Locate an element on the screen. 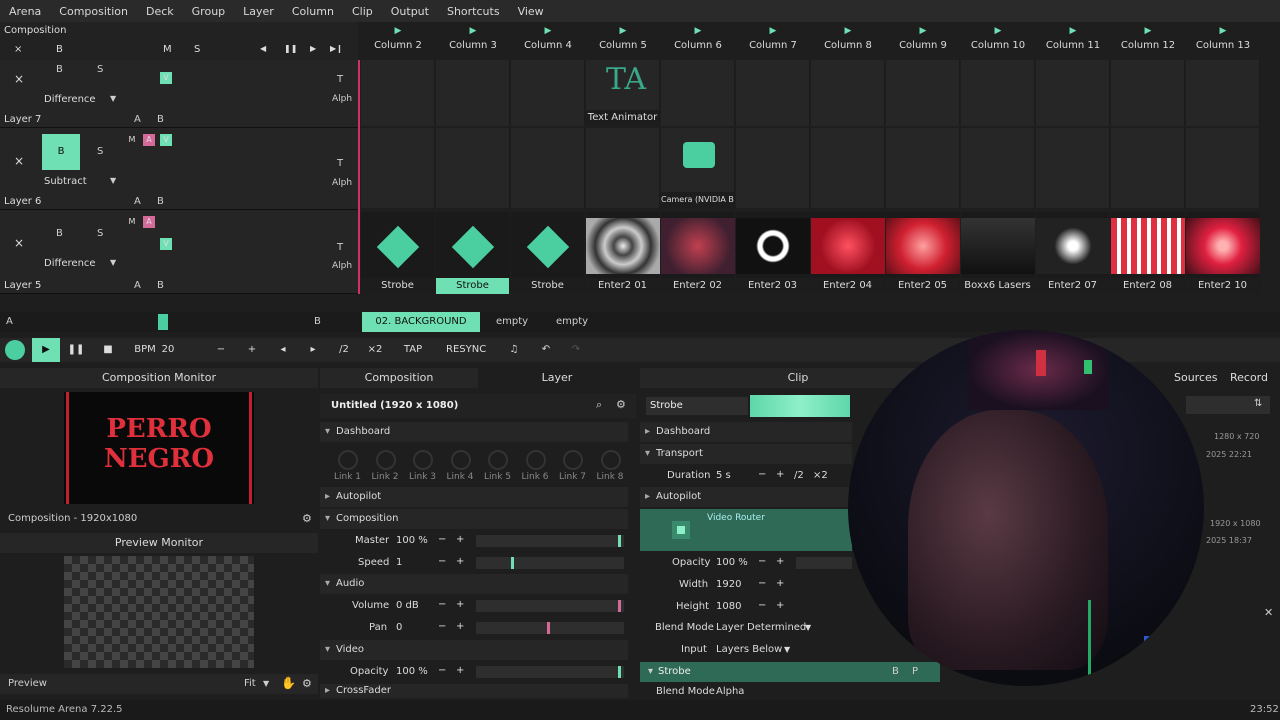 The image size is (1280, 720). hand-icon: ✋ is located at coordinates (288, 683).